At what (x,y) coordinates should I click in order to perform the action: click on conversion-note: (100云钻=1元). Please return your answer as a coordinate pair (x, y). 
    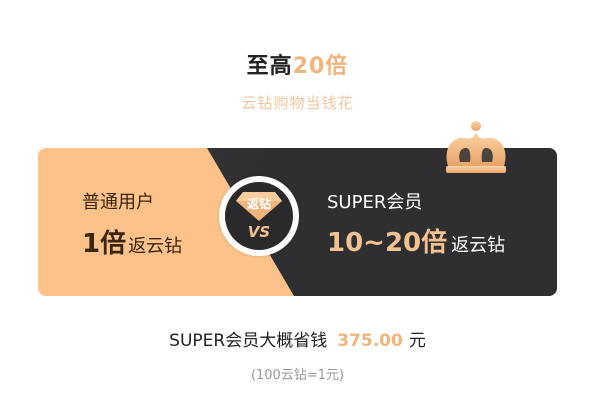
    Looking at the image, I should click on (297, 375).